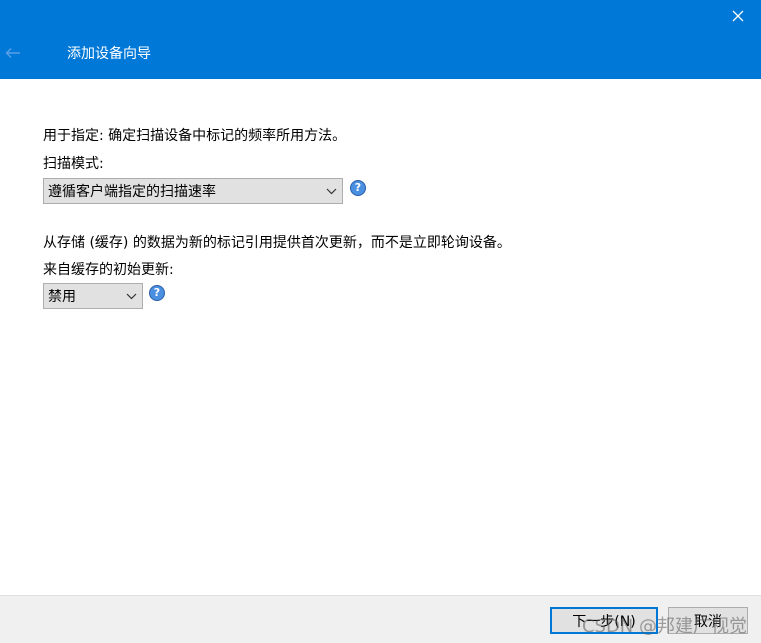 The height and width of the screenshot is (643, 761). I want to click on close-icon, so click(738, 16).